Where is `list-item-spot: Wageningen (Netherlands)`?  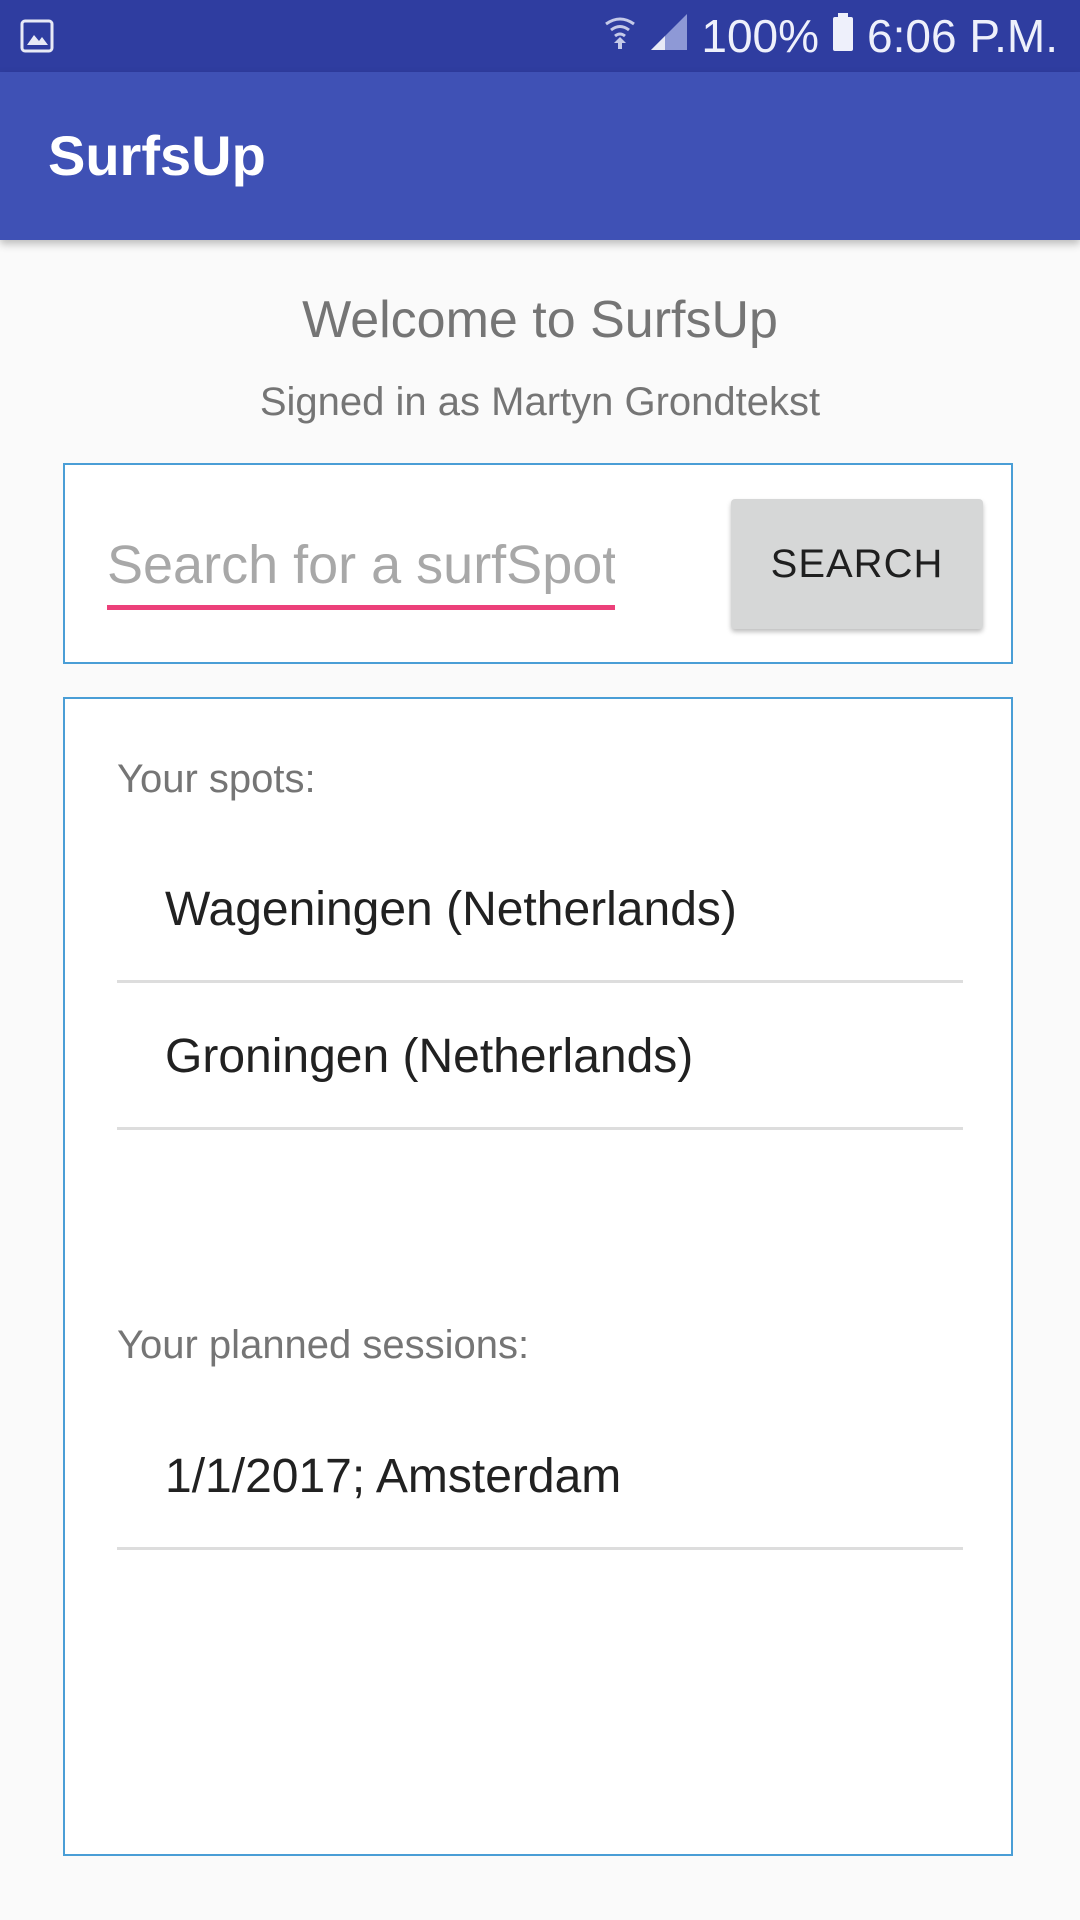
list-item-spot: Wageningen (Netherlands) is located at coordinates (540, 910).